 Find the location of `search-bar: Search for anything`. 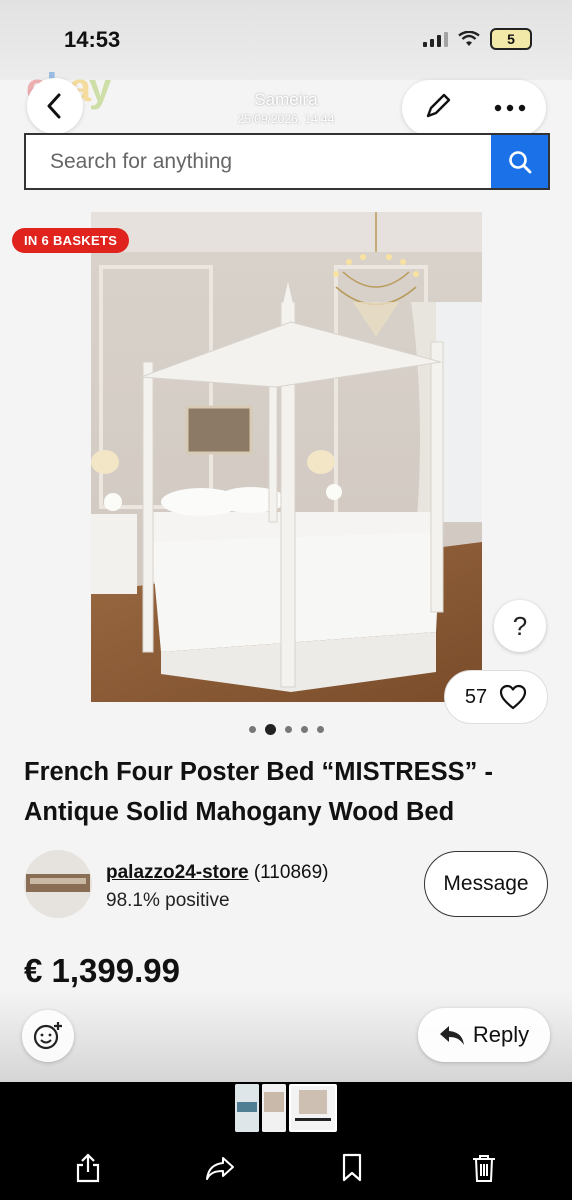

search-bar: Search for anything is located at coordinates (287, 161).